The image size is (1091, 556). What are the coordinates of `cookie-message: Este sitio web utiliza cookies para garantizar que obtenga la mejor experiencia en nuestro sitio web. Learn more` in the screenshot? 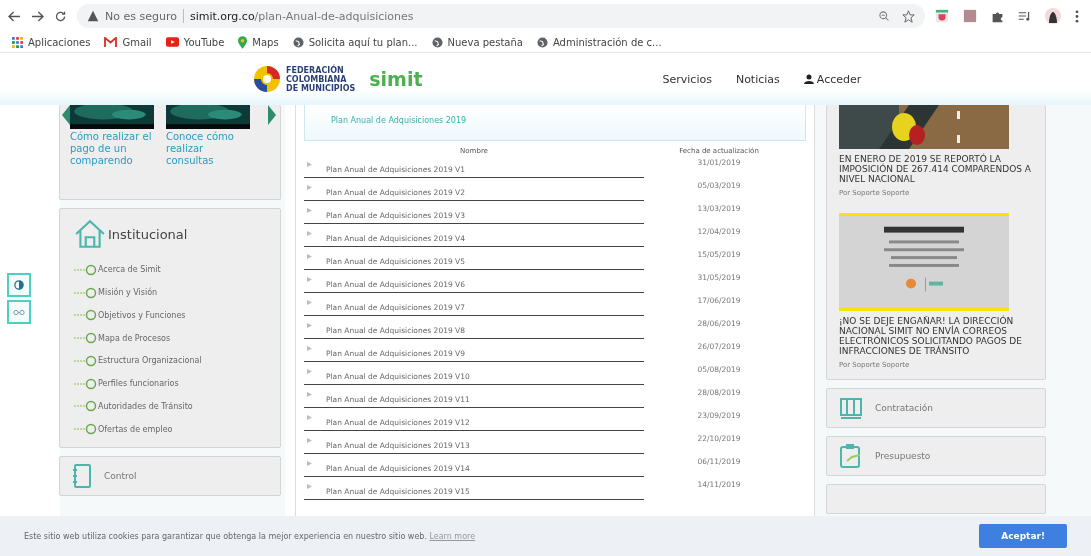 It's located at (250, 536).